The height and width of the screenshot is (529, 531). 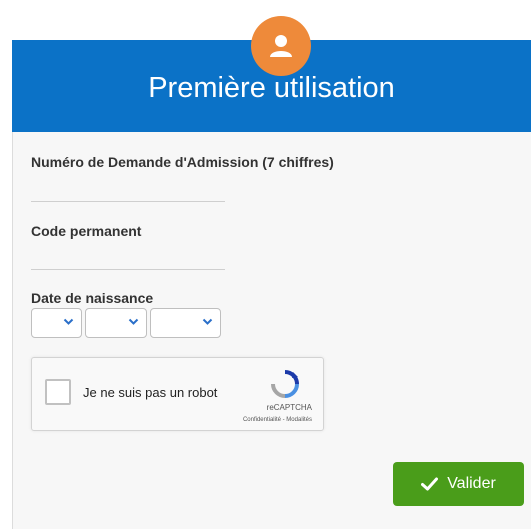 I want to click on recaptcha-links: Confidentialité - Modalités, so click(x=252, y=420).